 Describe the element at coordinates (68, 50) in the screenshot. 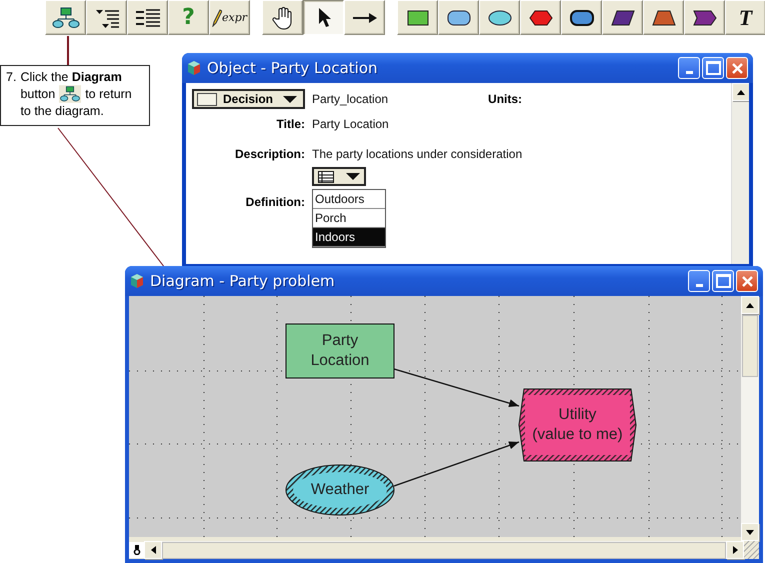

I see `leader-line` at that location.